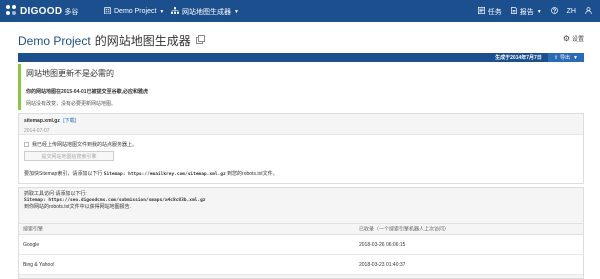  I want to click on indexed-time: 2018-03-23 01:40:37, so click(382, 264).